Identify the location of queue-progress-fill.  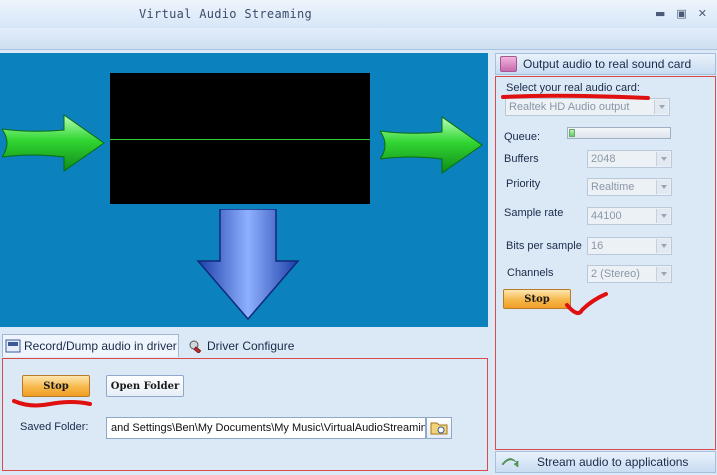
(572, 133).